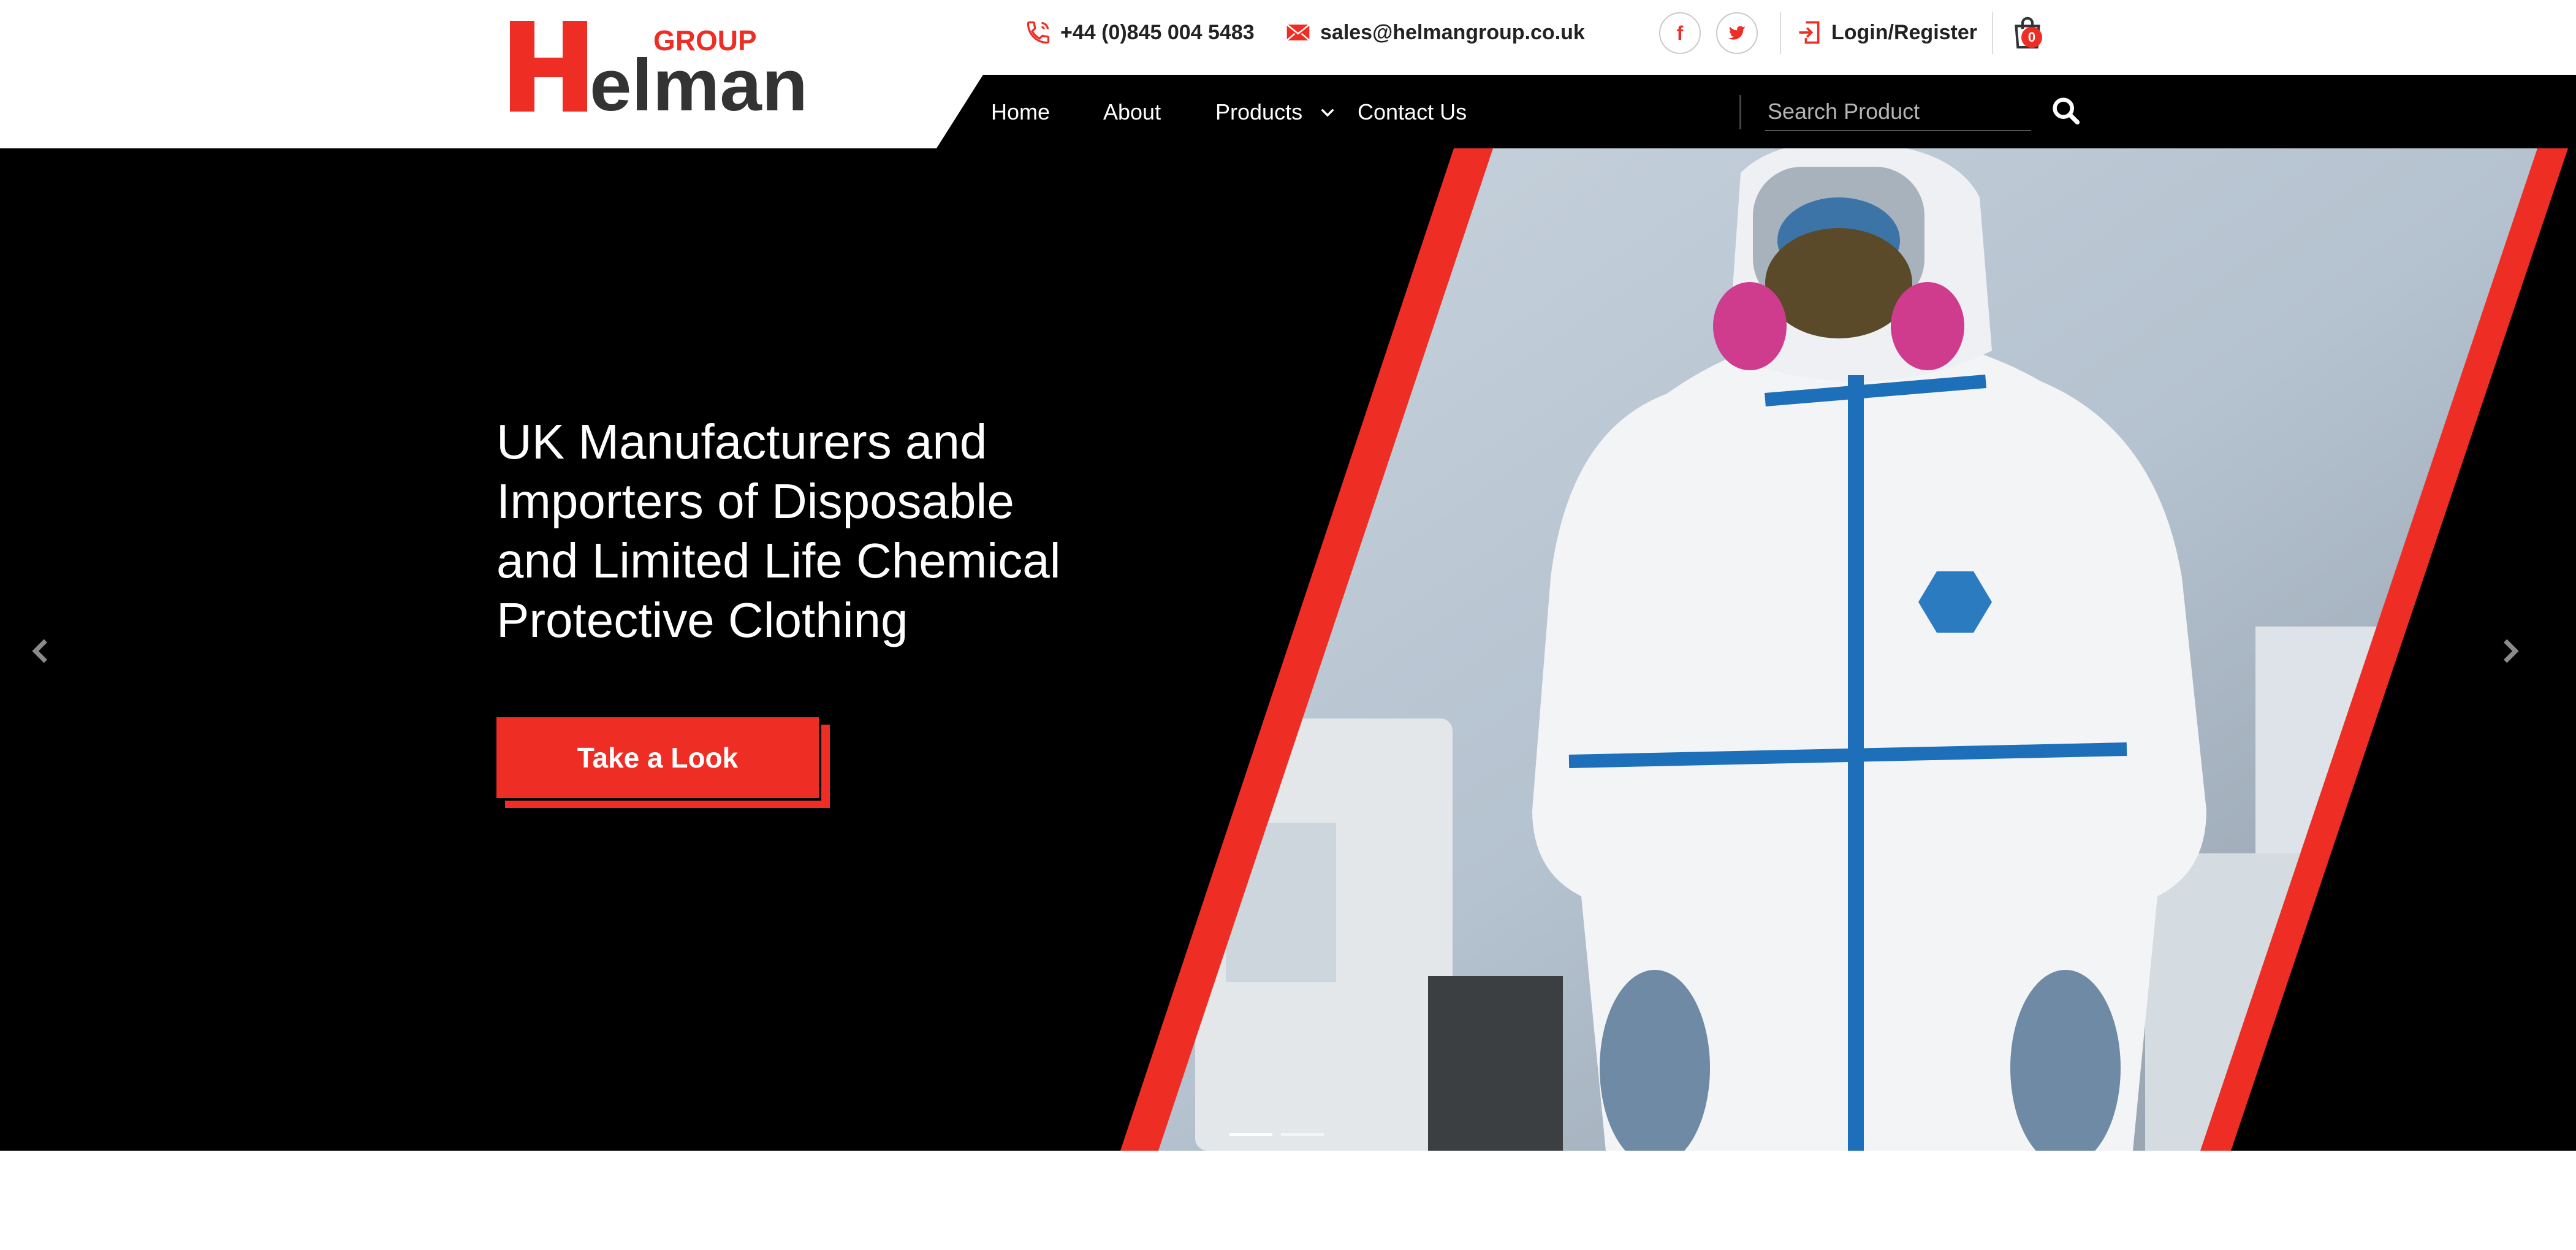 The width and height of the screenshot is (2576, 1250). I want to click on chevron-right-icon, so click(2511, 651).